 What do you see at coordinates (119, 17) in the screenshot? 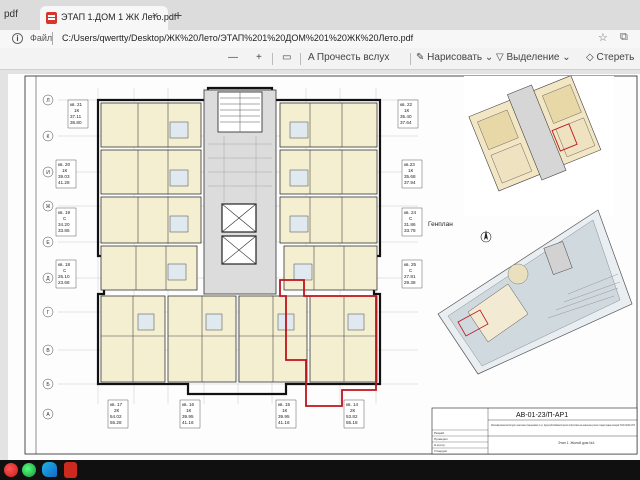
I see `tab-title: ЭТАП 1.ДОМ 1 ЖК Лето.pdf` at bounding box center [119, 17].